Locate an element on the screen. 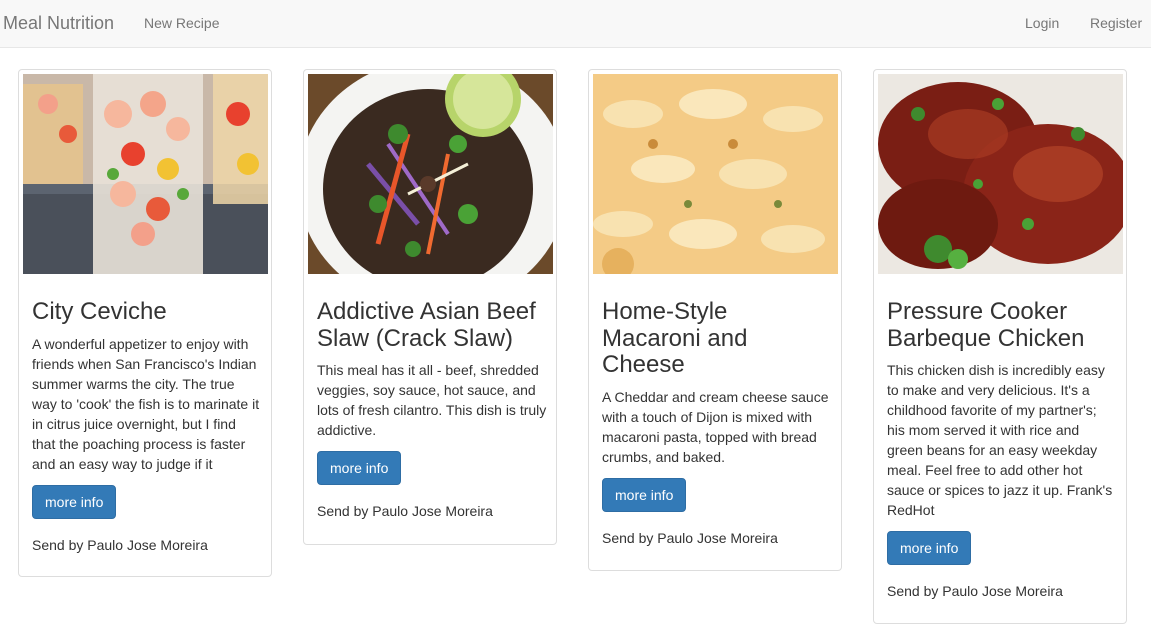 The height and width of the screenshot is (629, 1151). recipe-image-mac-cheese is located at coordinates (715, 174).